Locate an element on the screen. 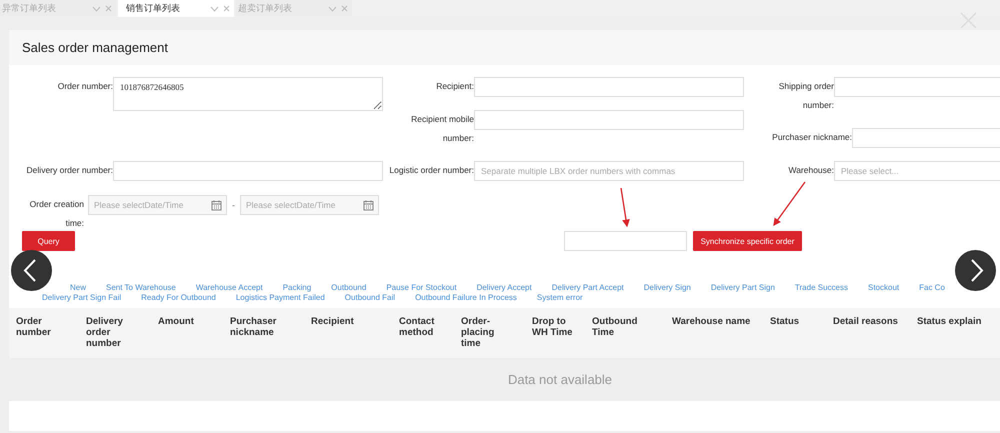 This screenshot has height=433, width=1000. status-filter-link: Fac Co is located at coordinates (932, 287).